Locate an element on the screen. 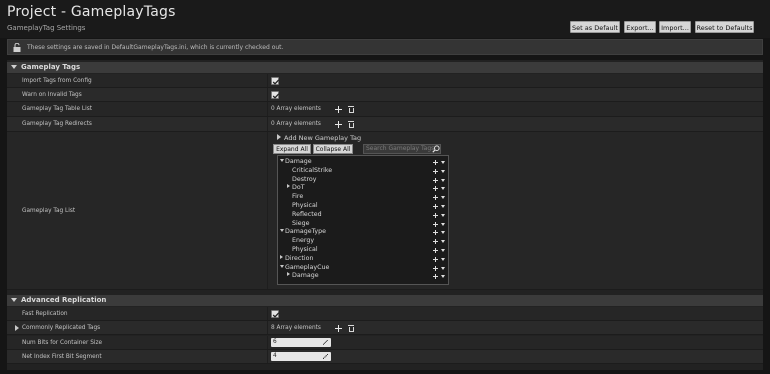  expand-all-button: Expand All is located at coordinates (292, 149).